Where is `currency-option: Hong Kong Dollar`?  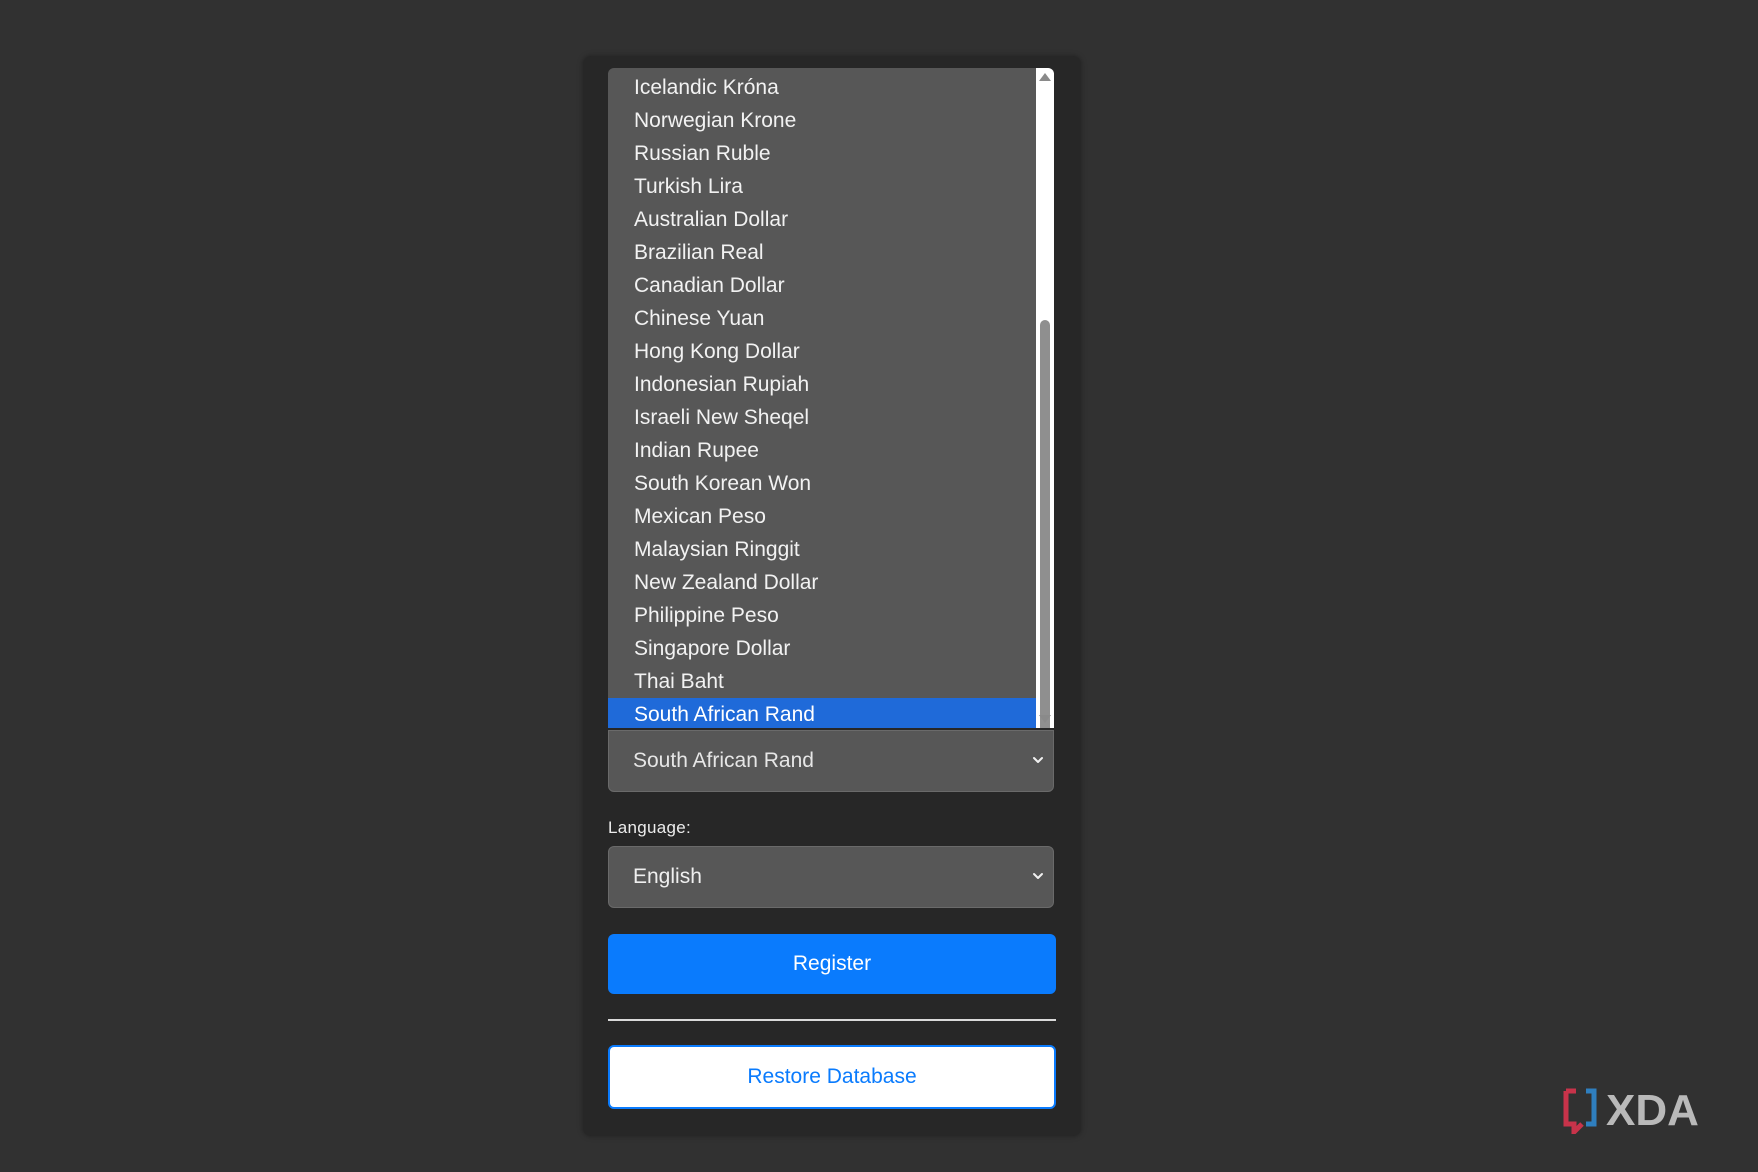
currency-option: Hong Kong Dollar is located at coordinates (822, 351).